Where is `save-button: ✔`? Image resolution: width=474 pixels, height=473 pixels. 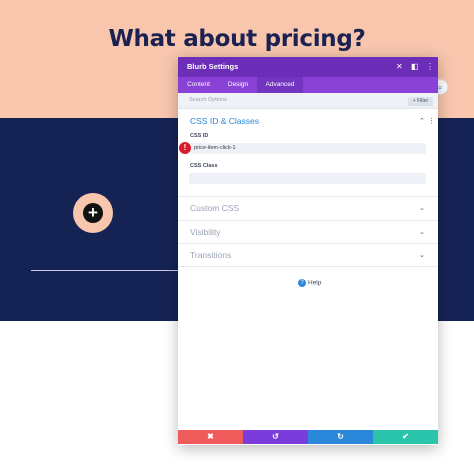 save-button: ✔ is located at coordinates (405, 437).